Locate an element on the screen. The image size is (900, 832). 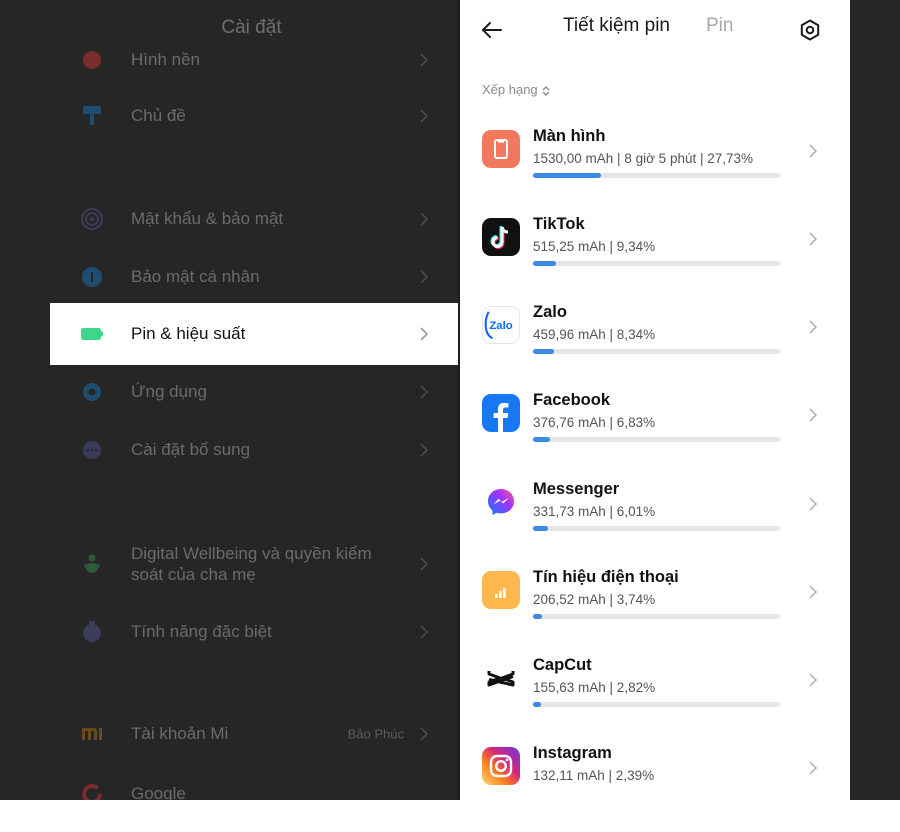
app-usage: 155,63 mAh | 2,82% is located at coordinates (594, 687).